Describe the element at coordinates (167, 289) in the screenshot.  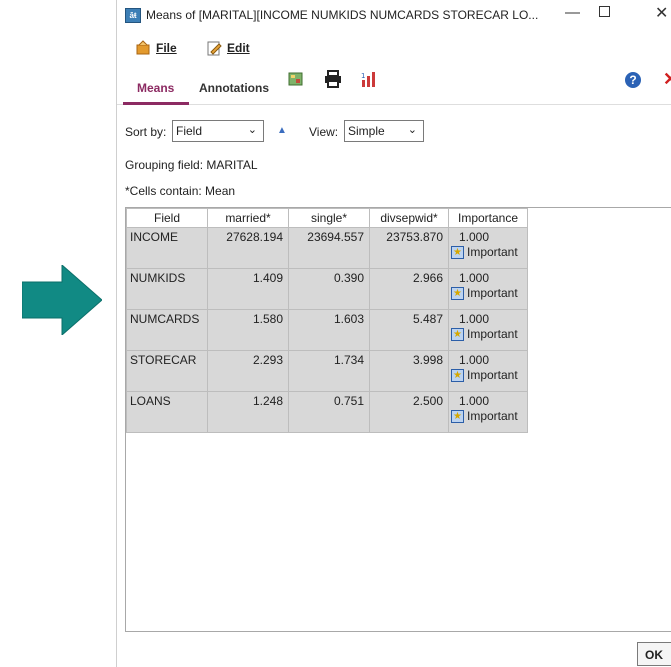
I see `cell-field: NUMKIDS` at that location.